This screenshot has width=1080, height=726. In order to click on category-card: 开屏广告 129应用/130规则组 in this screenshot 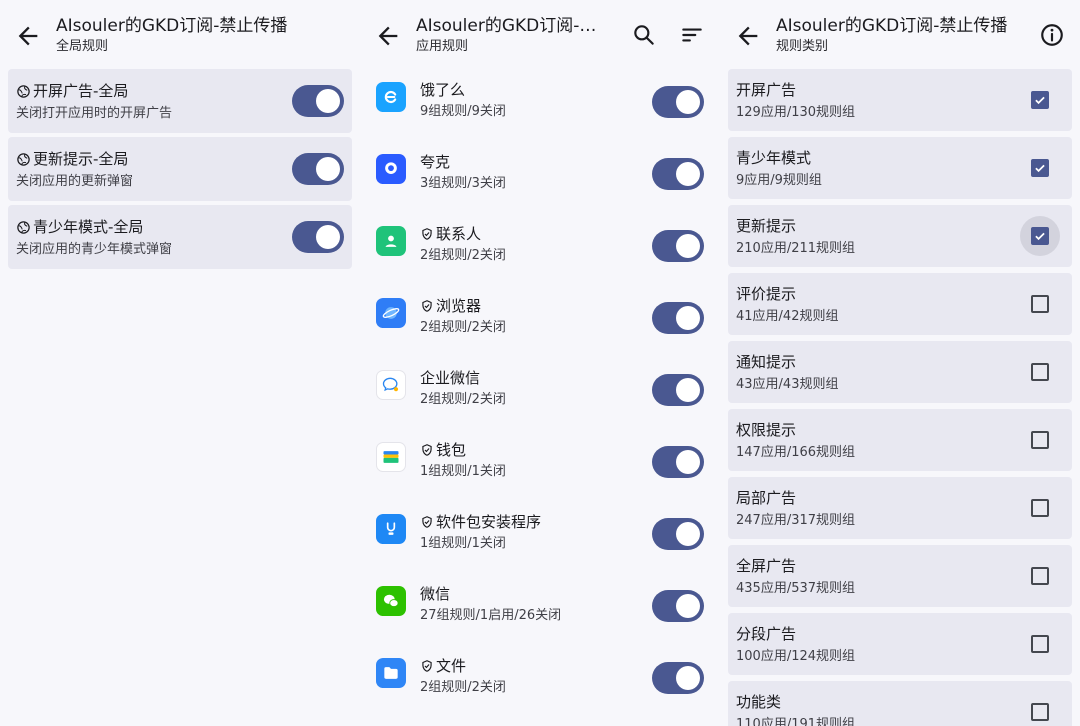, I will do `click(900, 100)`.